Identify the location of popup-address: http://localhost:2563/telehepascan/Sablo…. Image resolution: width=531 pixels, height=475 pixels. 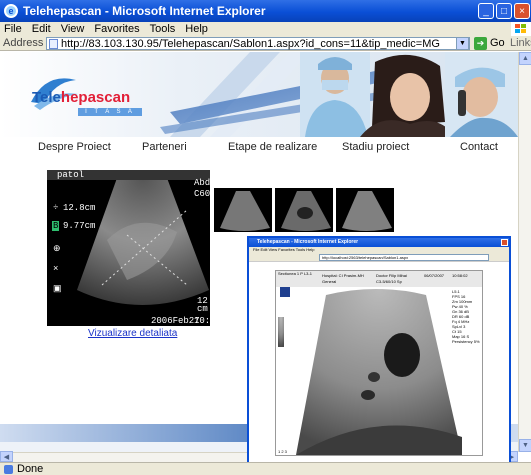
(404, 257).